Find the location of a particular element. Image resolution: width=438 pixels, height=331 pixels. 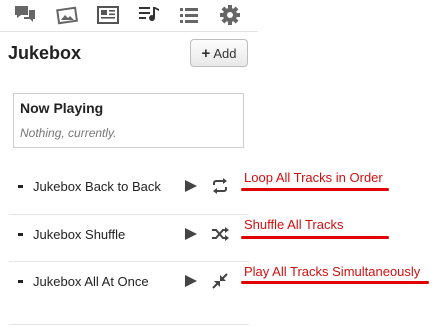

newspaper-icon is located at coordinates (108, 15).